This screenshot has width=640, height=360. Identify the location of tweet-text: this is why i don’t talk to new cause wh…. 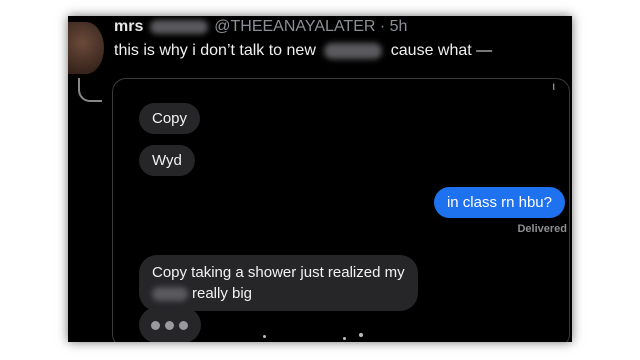
(303, 51).